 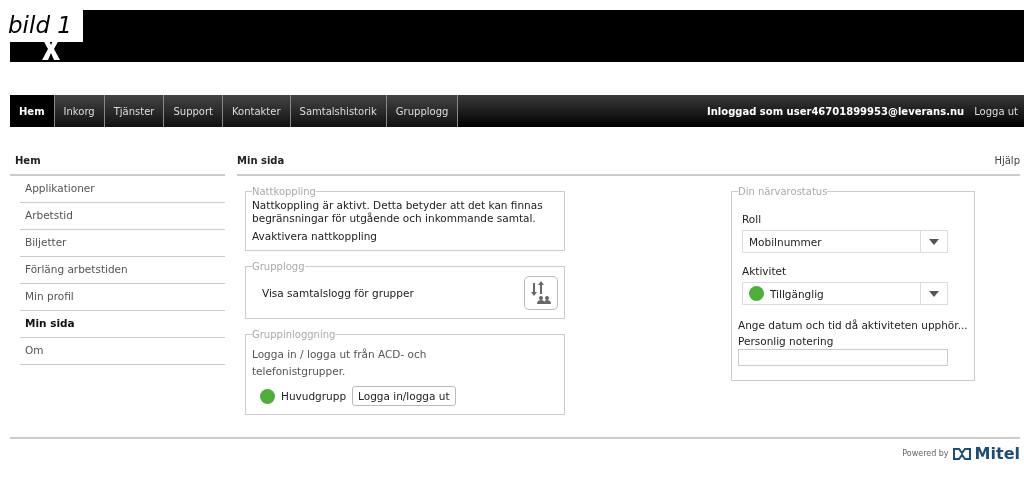 What do you see at coordinates (79, 111) in the screenshot?
I see `nav-tab: Inkorg` at bounding box center [79, 111].